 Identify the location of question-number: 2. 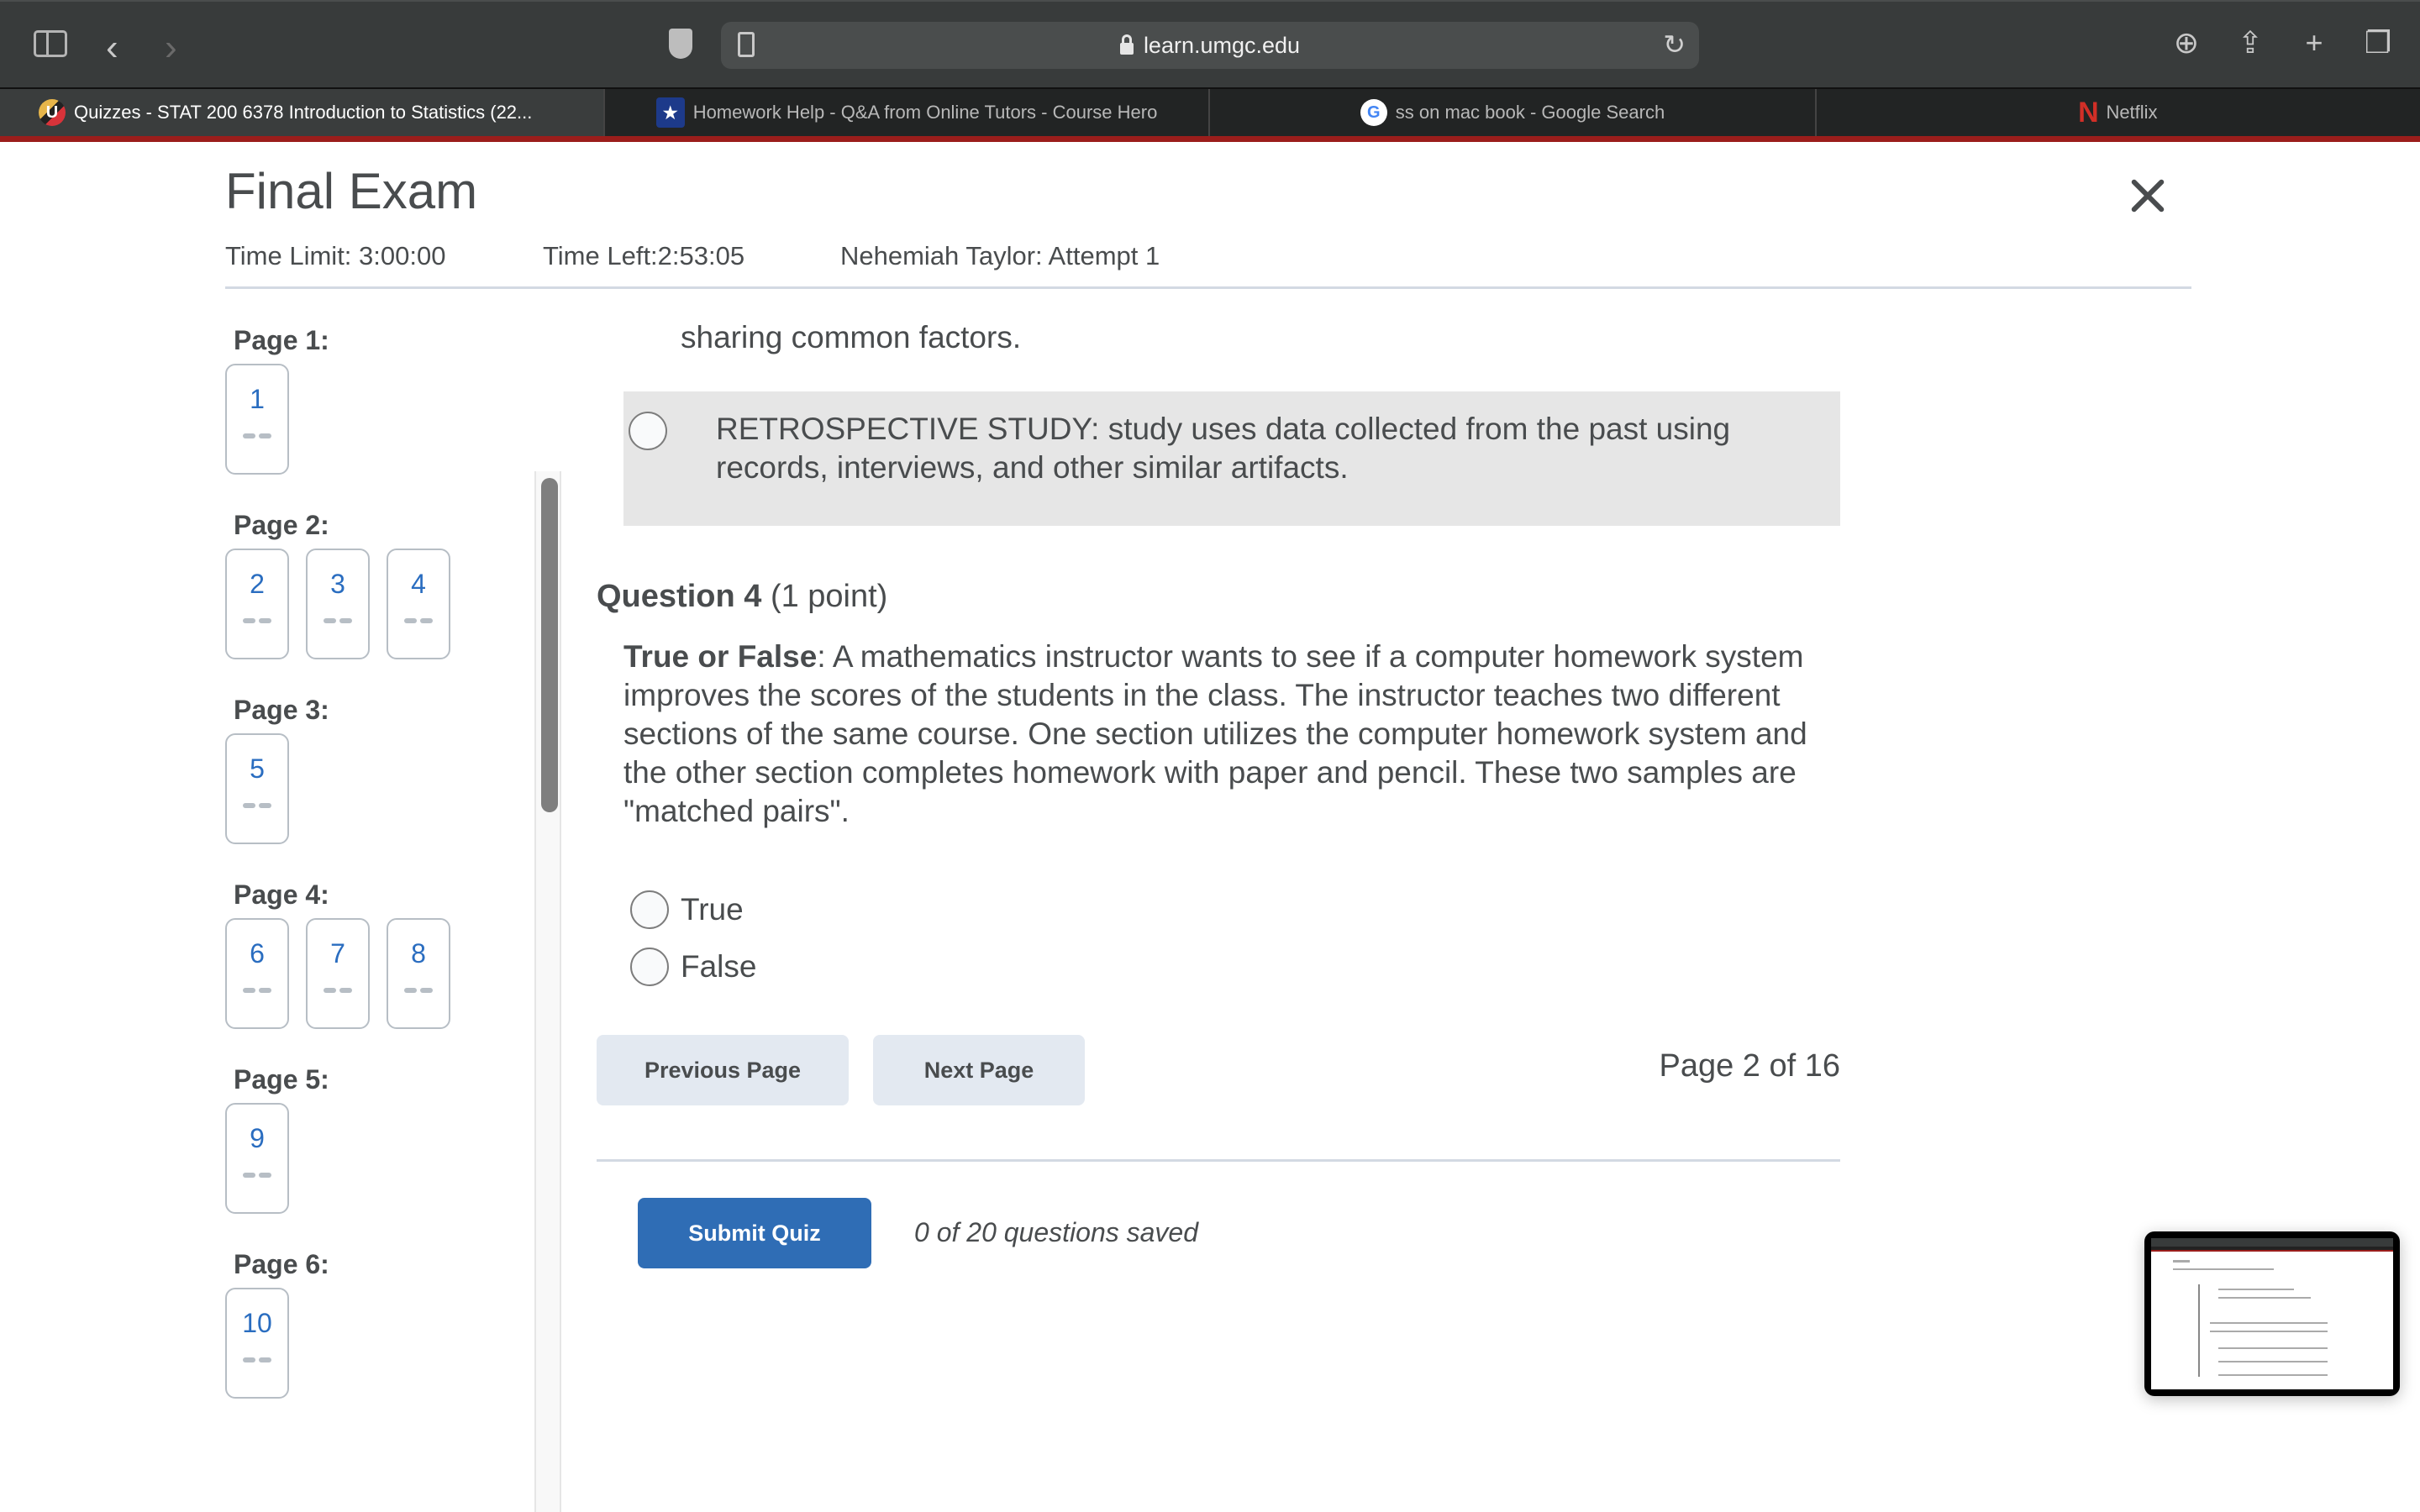
(257, 584).